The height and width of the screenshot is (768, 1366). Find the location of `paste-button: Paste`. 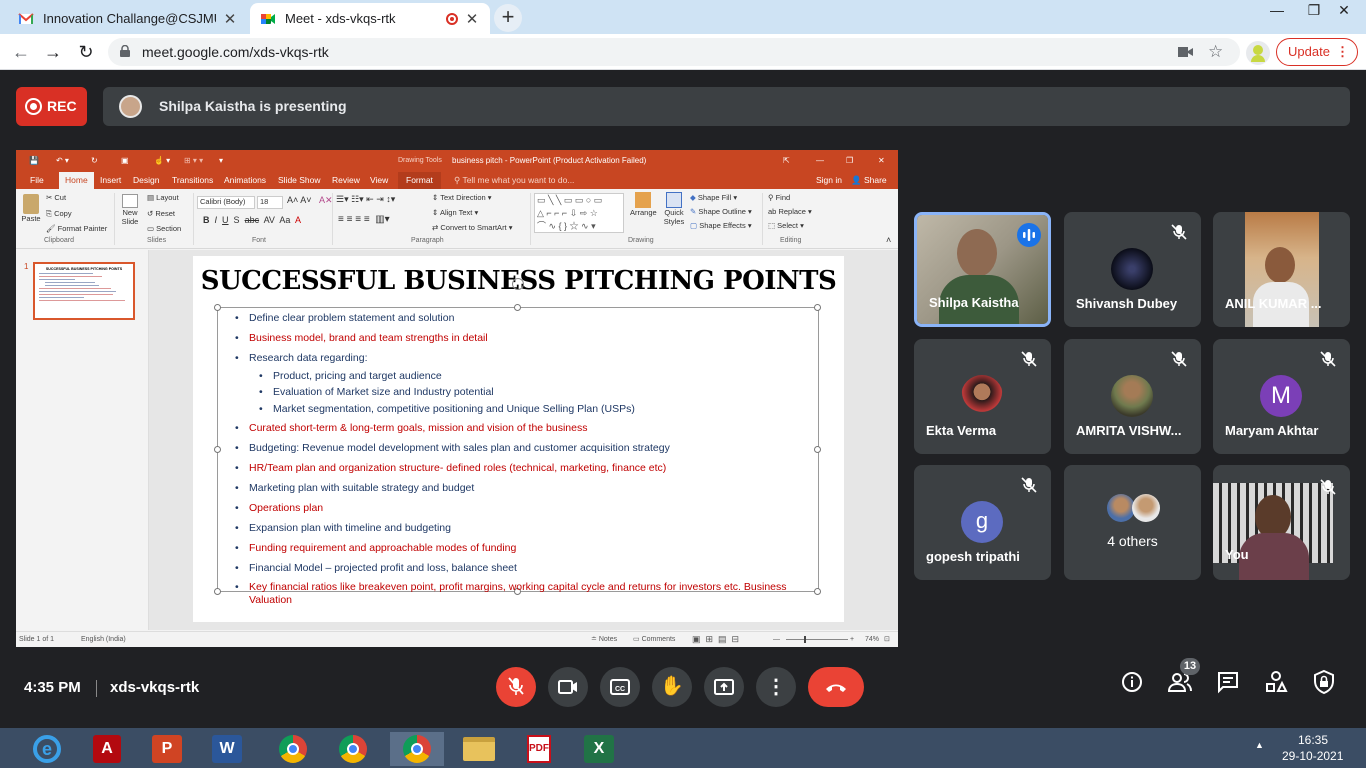

paste-button: Paste is located at coordinates (31, 209).